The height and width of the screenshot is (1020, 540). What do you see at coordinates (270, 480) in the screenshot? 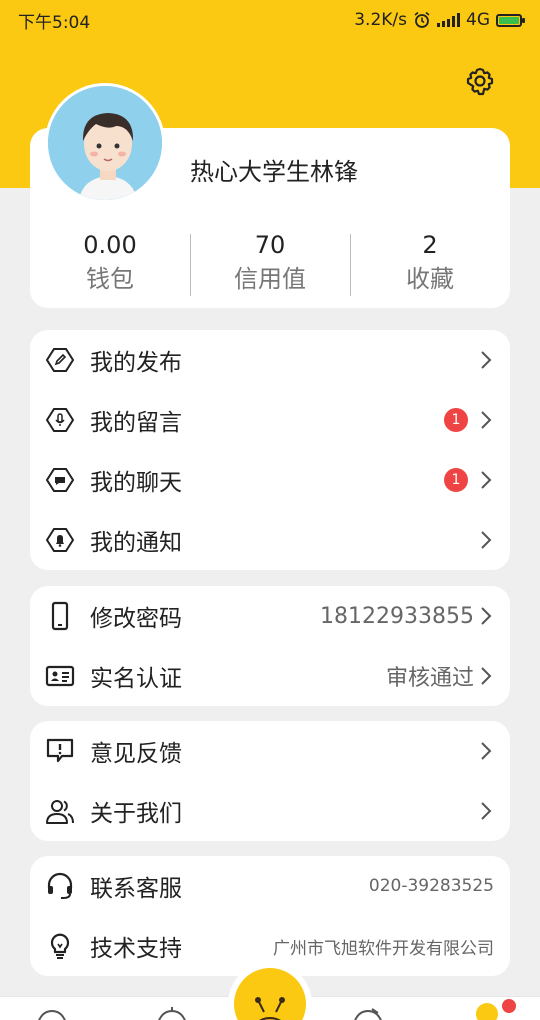
I see `menu-item-my-chats: 我的聊天 1` at bounding box center [270, 480].